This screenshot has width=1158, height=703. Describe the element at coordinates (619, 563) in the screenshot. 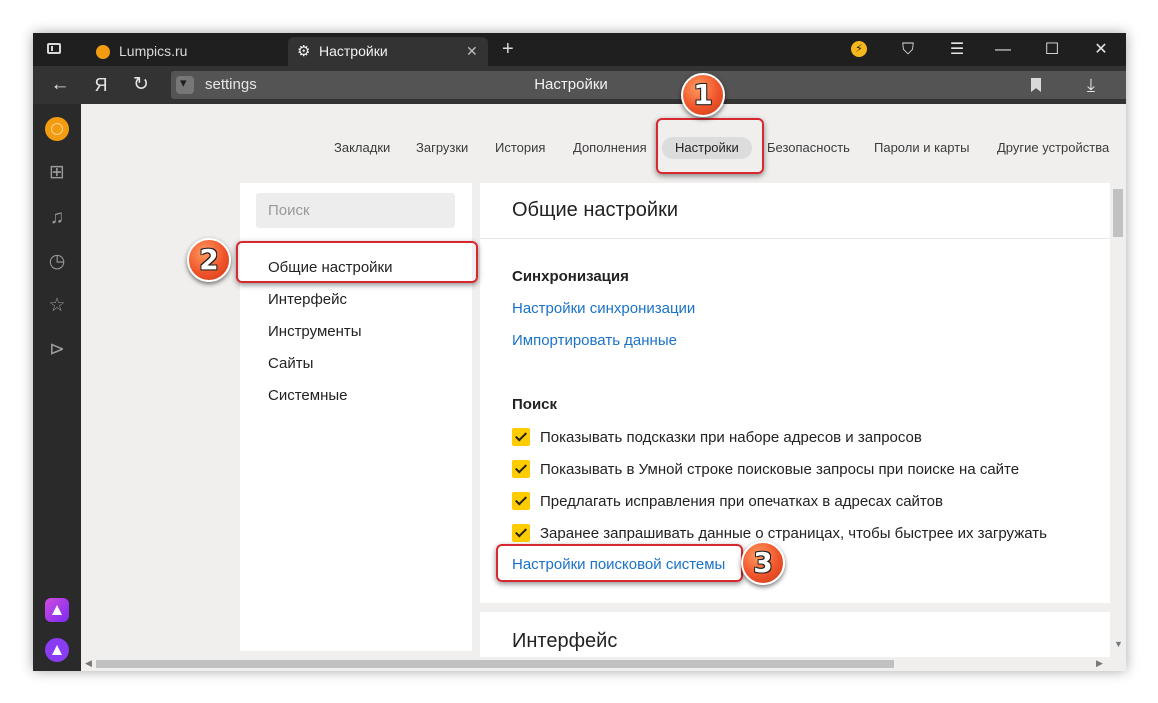

I see `highlight-search-engine-link` at that location.